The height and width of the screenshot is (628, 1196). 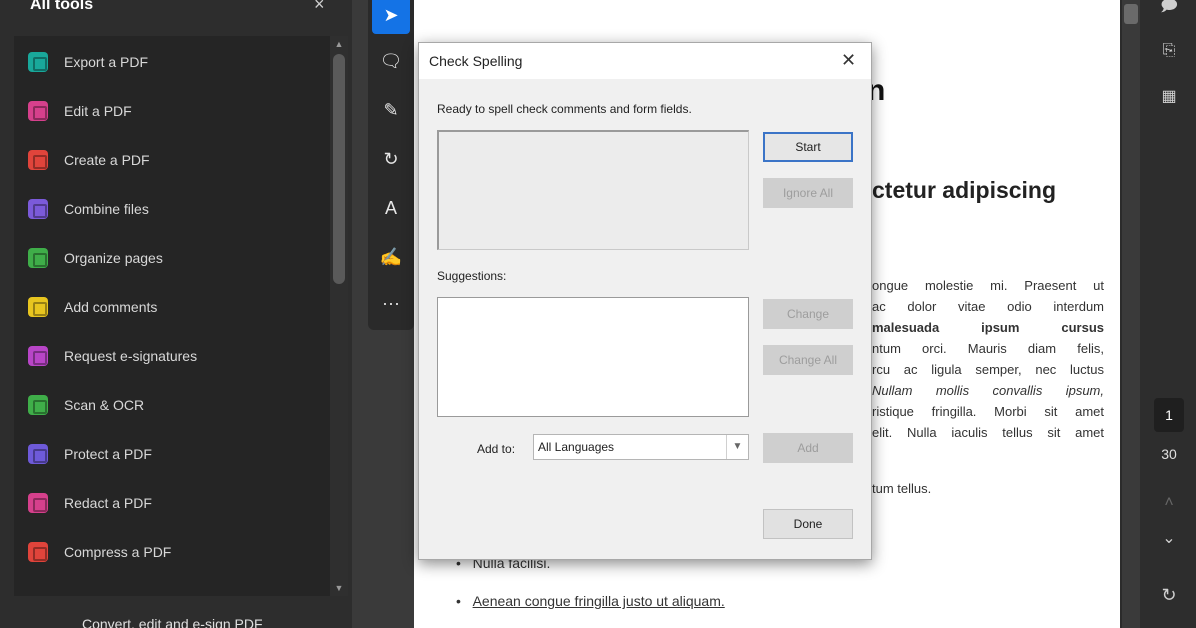 I want to click on tool-item: Organize pages, so click(x=95, y=258).